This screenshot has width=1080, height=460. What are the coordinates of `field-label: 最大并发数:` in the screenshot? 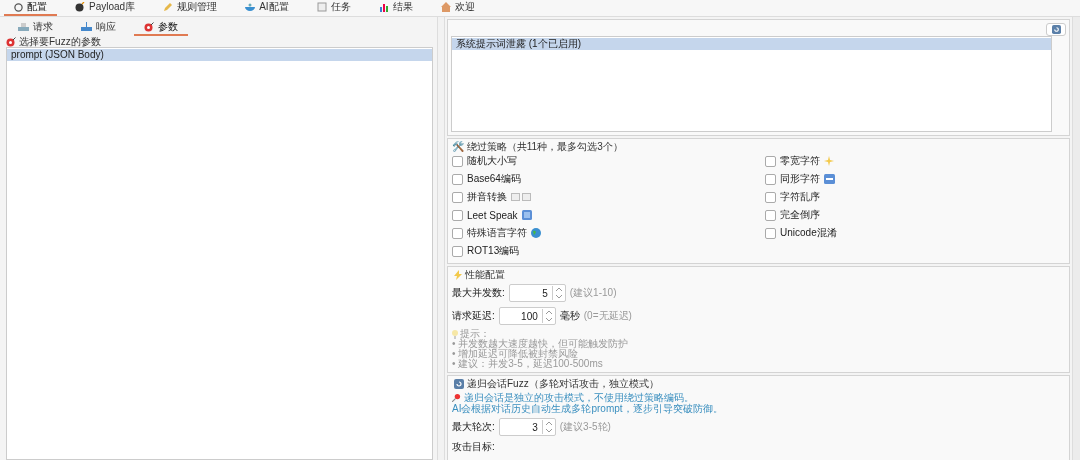 It's located at (478, 293).